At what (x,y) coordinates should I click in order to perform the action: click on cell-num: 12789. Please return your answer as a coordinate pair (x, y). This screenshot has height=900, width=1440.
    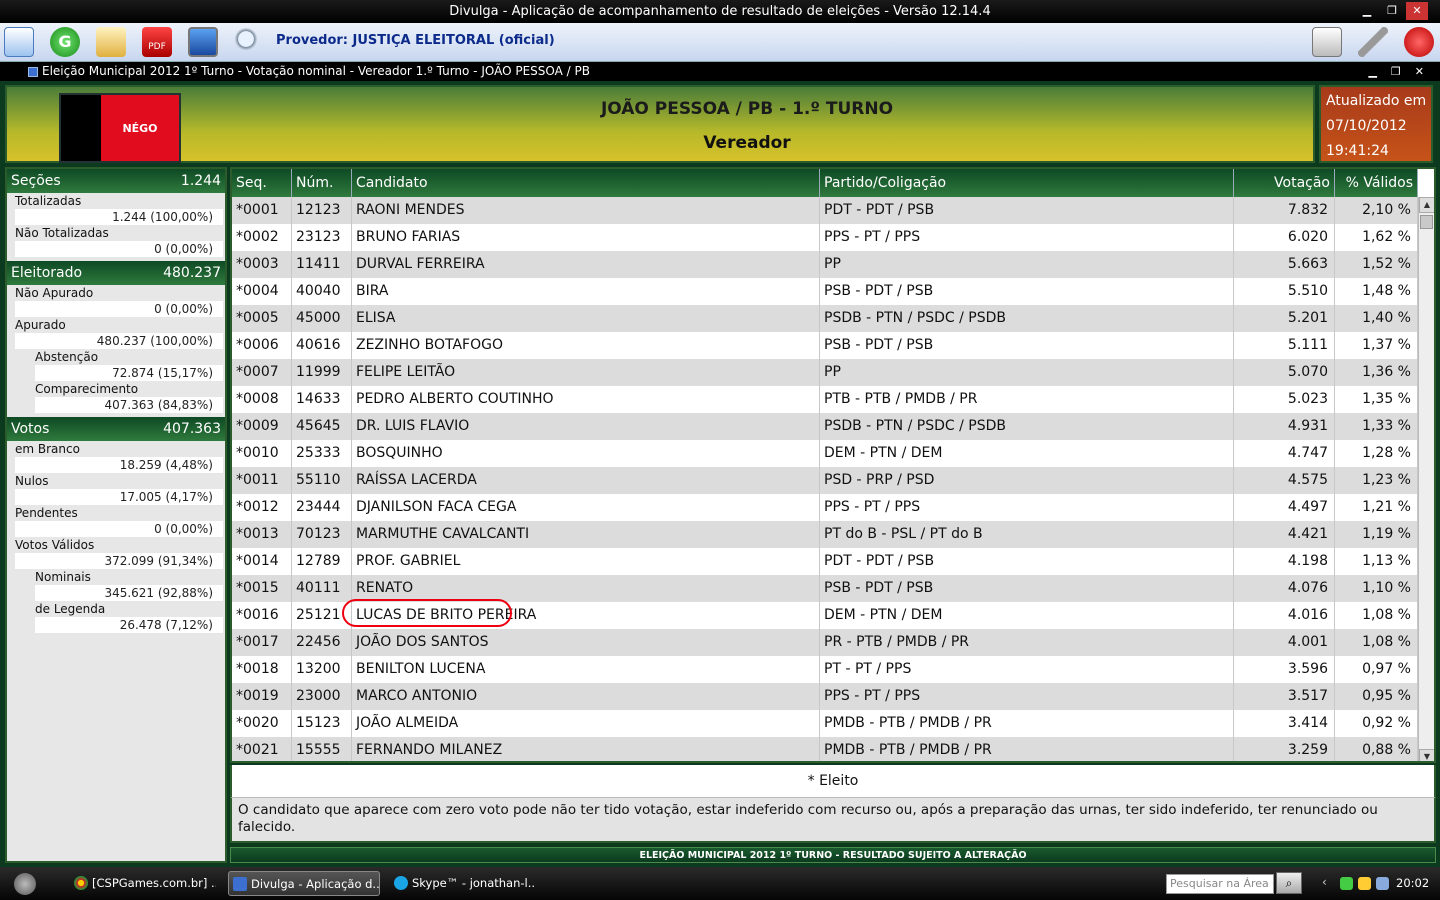
    Looking at the image, I should click on (322, 561).